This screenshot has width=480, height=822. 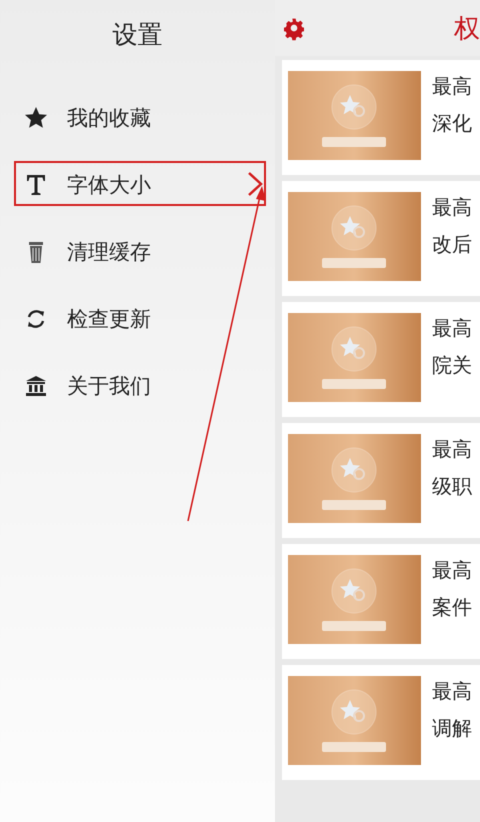 What do you see at coordinates (452, 123) in the screenshot?
I see `article-title: 深化` at bounding box center [452, 123].